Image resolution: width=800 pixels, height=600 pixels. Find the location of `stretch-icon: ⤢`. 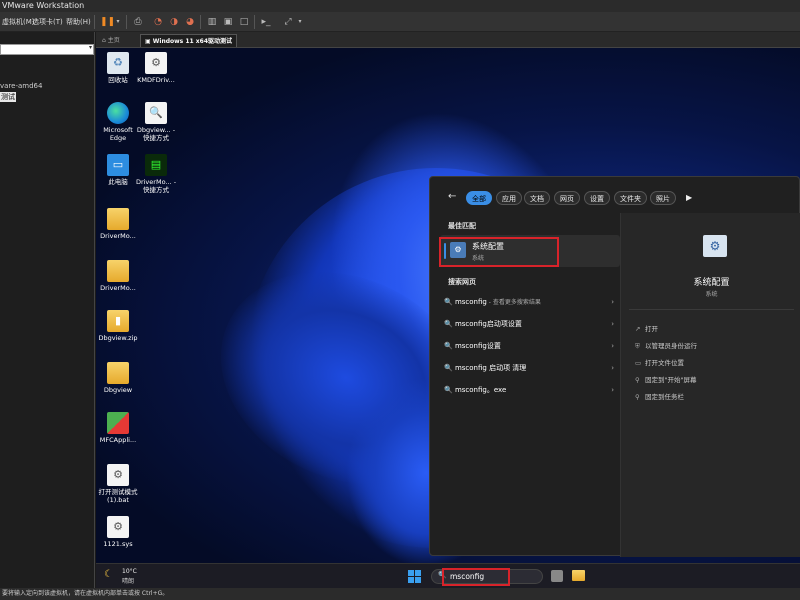

stretch-icon: ⤢ is located at coordinates (288, 22).